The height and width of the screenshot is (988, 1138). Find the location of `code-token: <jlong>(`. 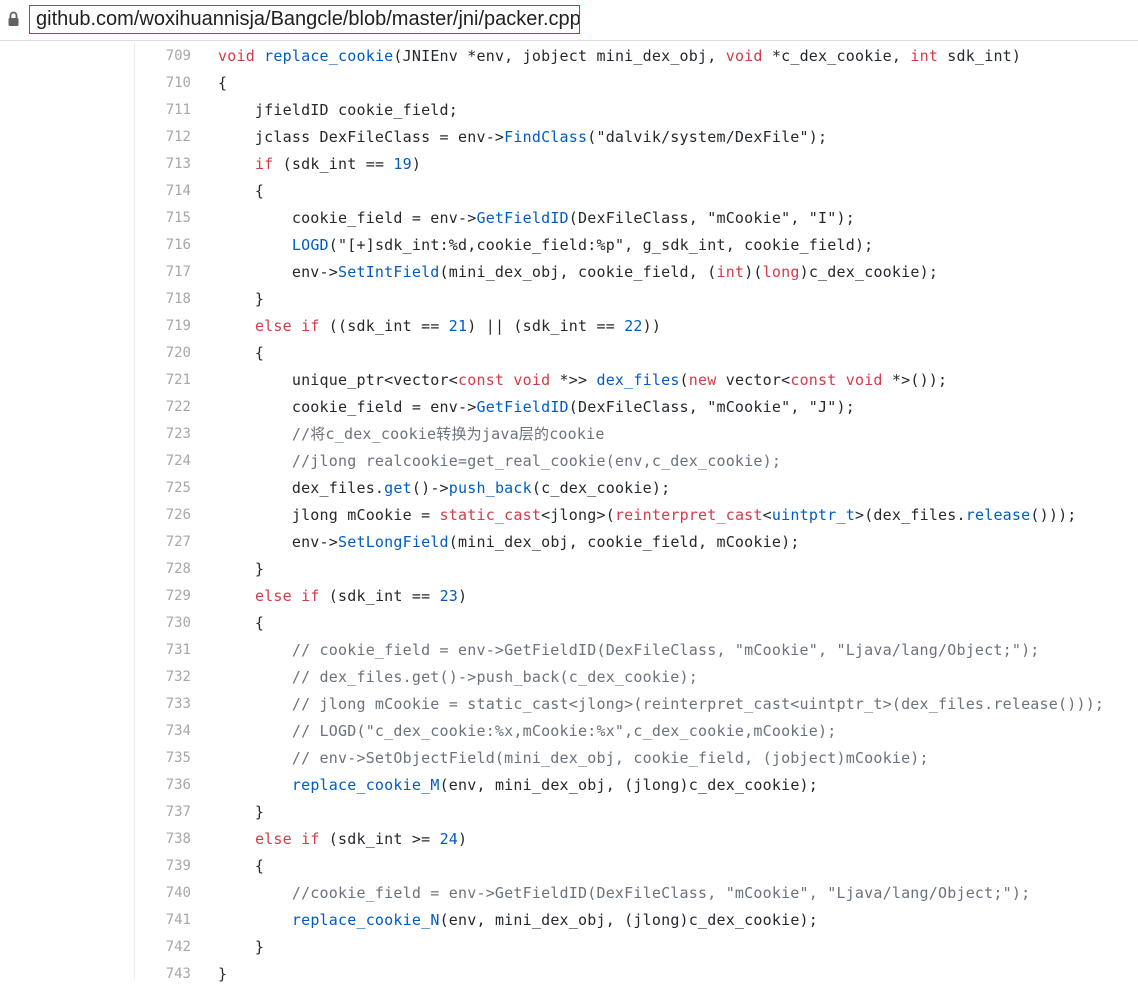

code-token: <jlong>( is located at coordinates (578, 515).